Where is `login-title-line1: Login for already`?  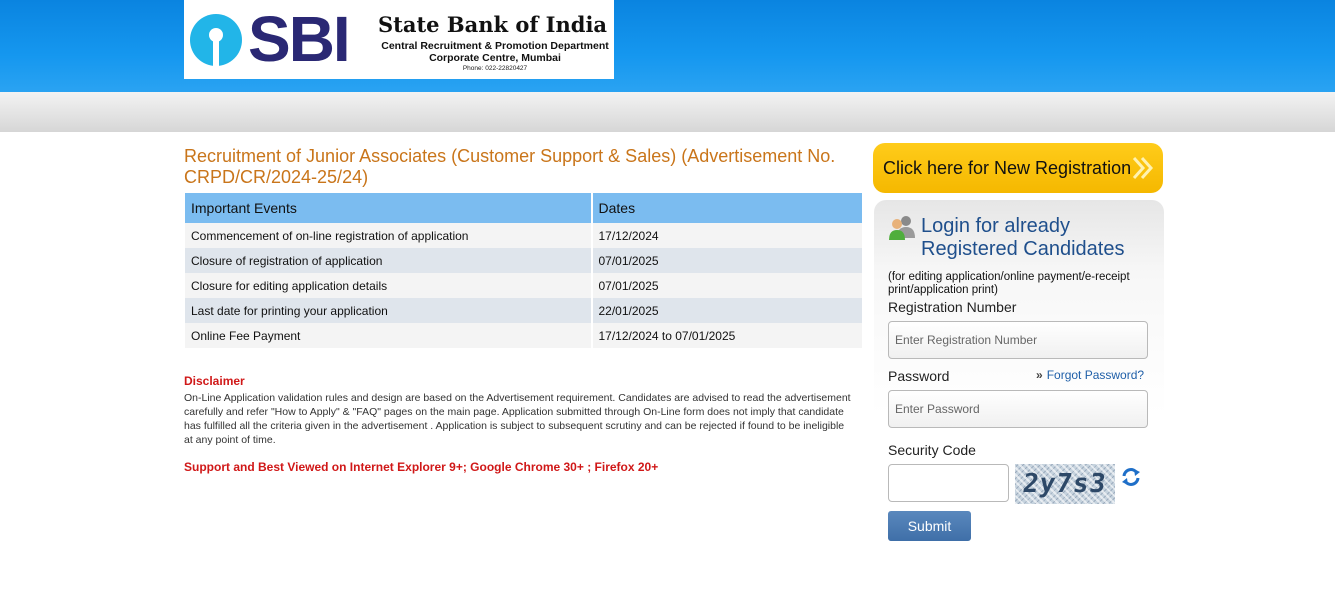 login-title-line1: Login for already is located at coordinates (995, 226).